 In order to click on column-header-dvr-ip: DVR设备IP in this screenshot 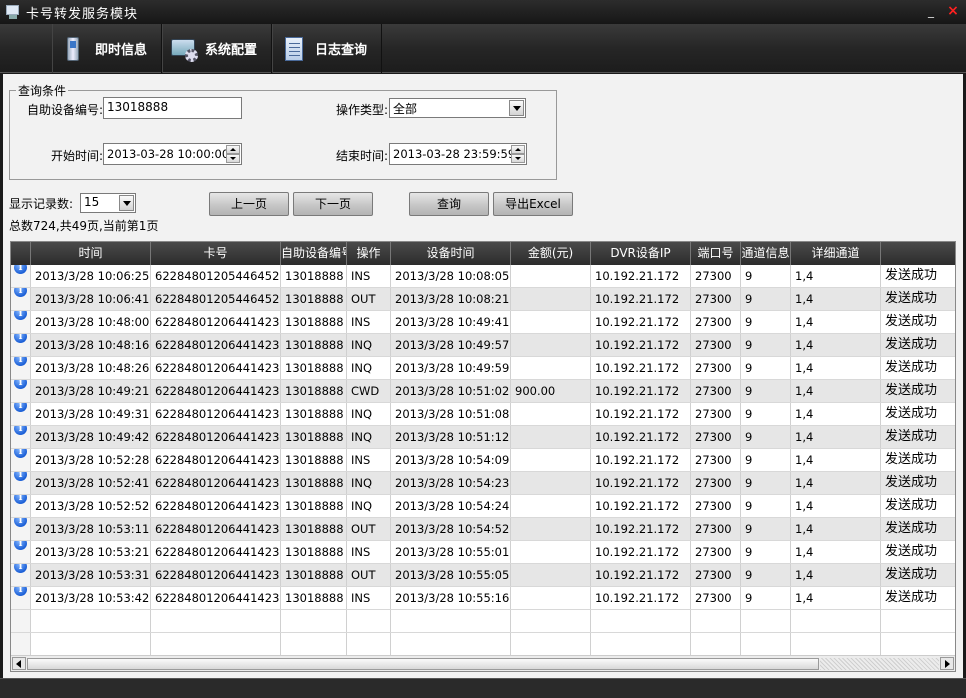, I will do `click(641, 253)`.